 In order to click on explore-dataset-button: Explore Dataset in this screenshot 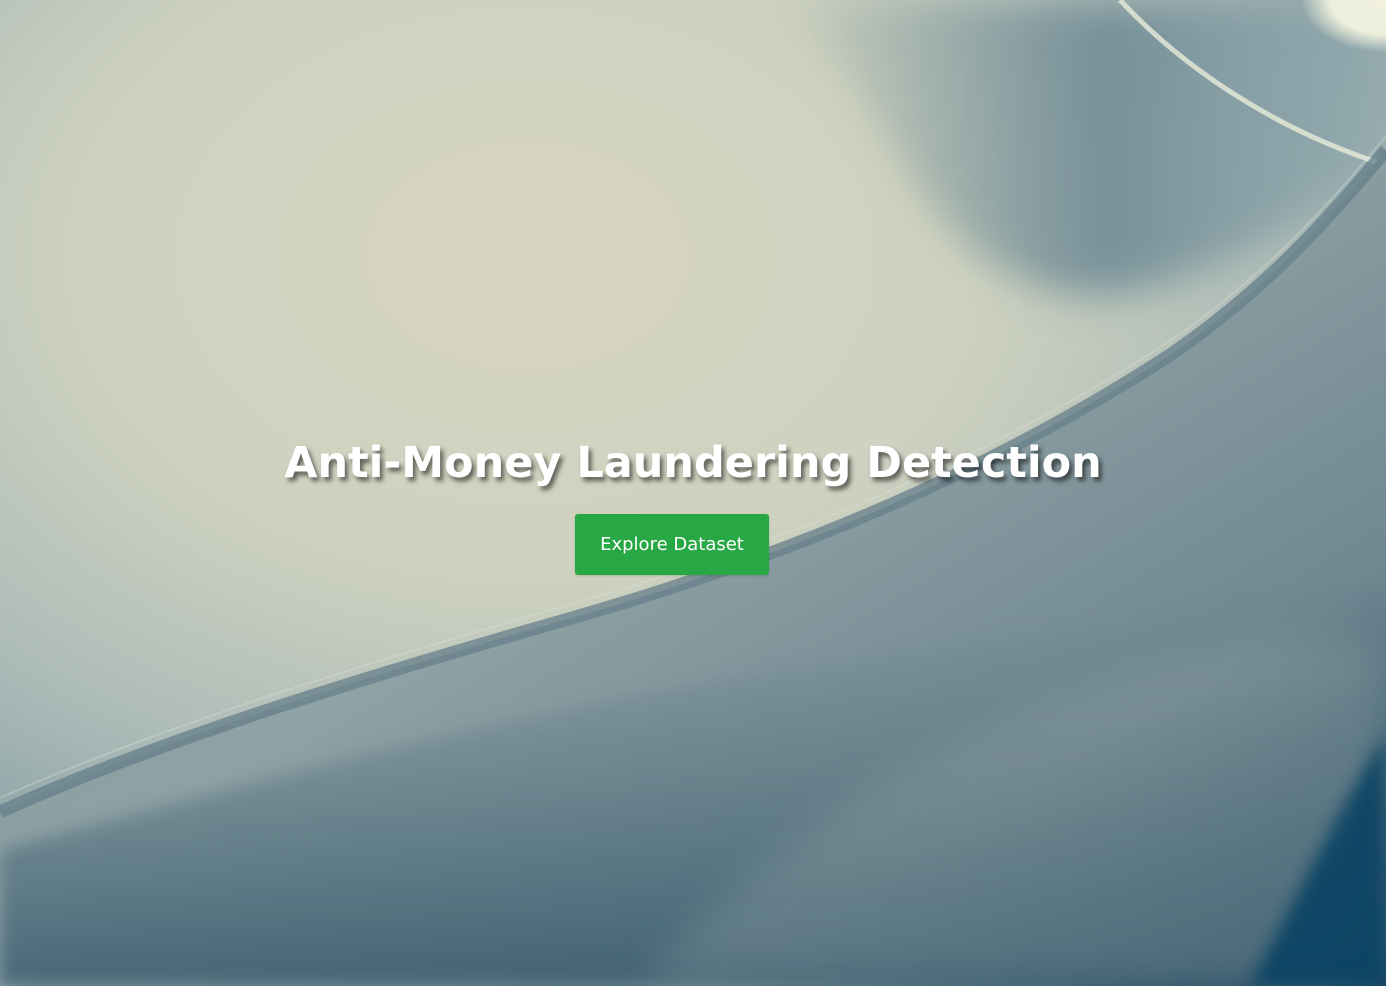, I will do `click(672, 544)`.